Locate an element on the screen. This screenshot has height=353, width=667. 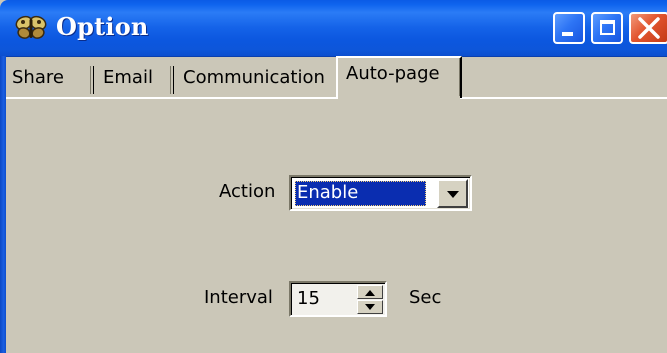
tab-email-label: Email is located at coordinates (128, 77).